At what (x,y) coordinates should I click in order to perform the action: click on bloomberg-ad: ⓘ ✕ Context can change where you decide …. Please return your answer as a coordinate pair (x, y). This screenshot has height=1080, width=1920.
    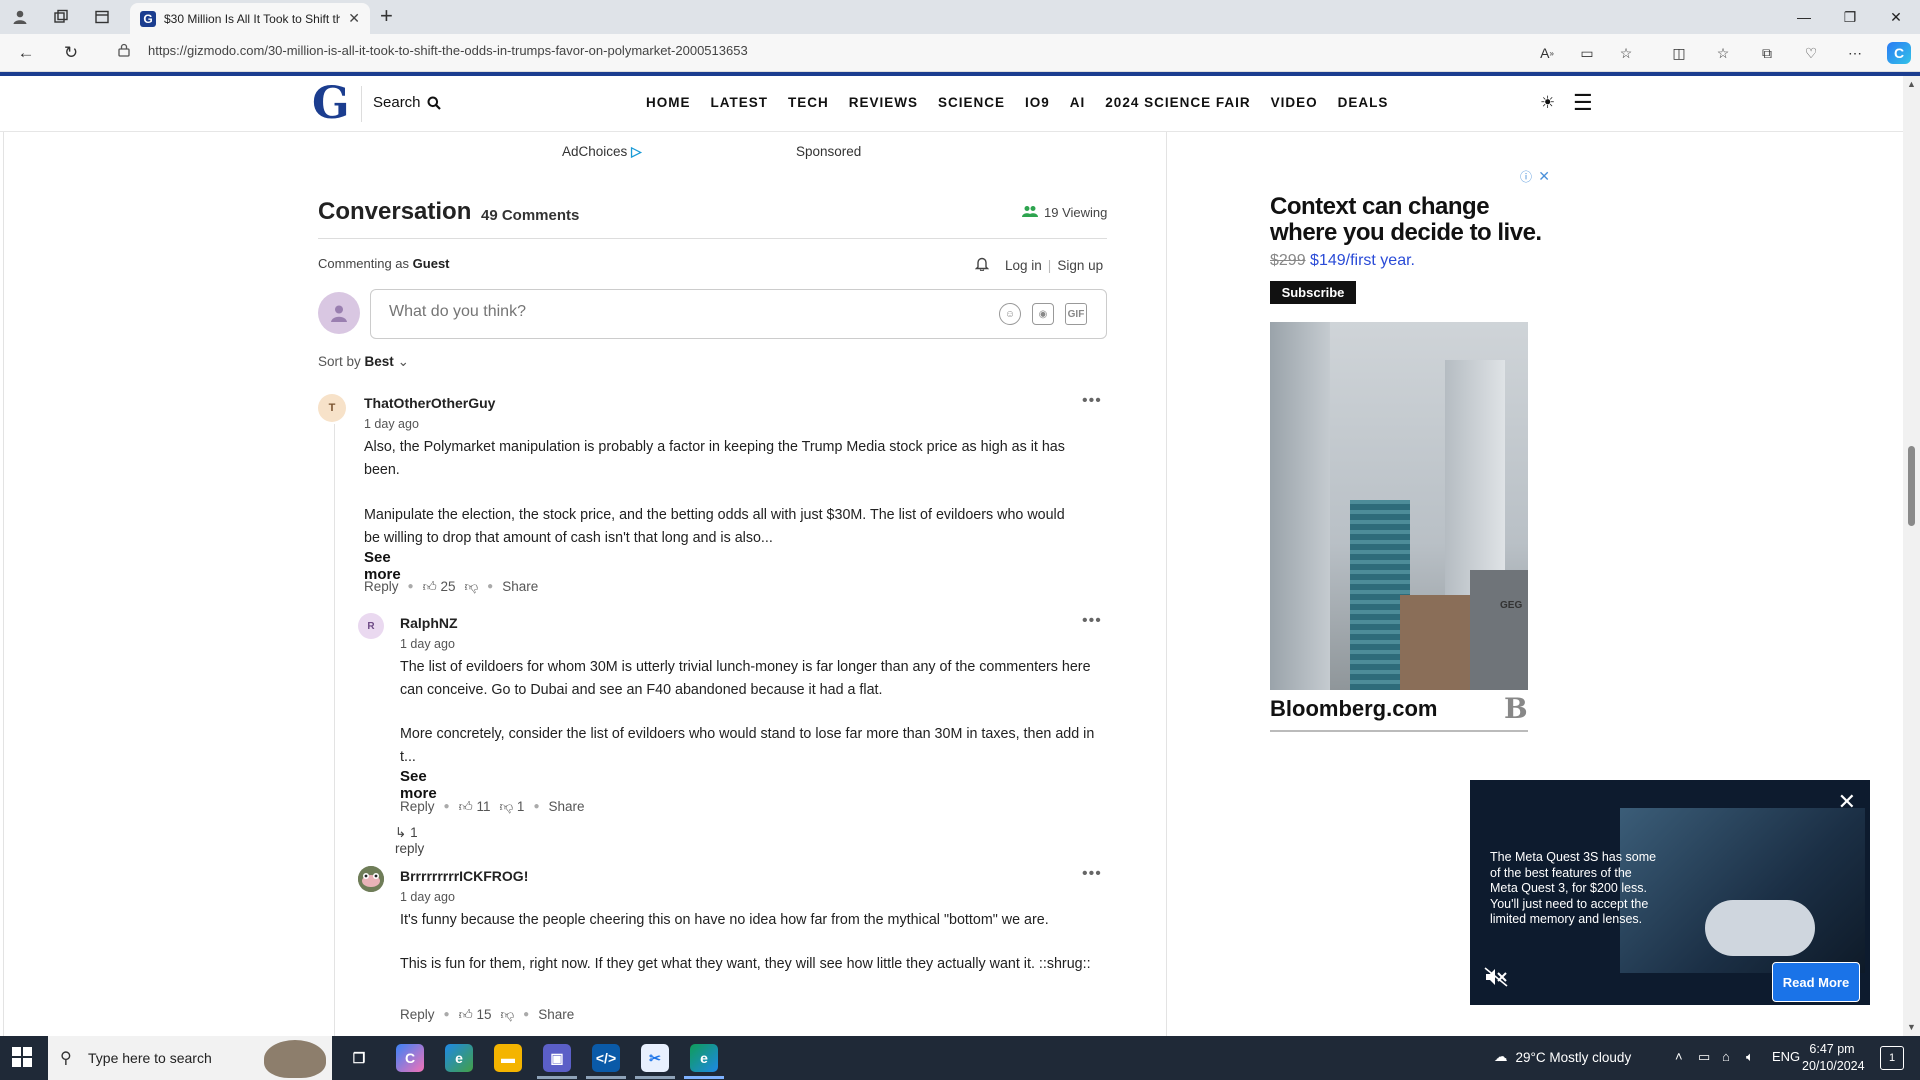
    Looking at the image, I should click on (1400, 458).